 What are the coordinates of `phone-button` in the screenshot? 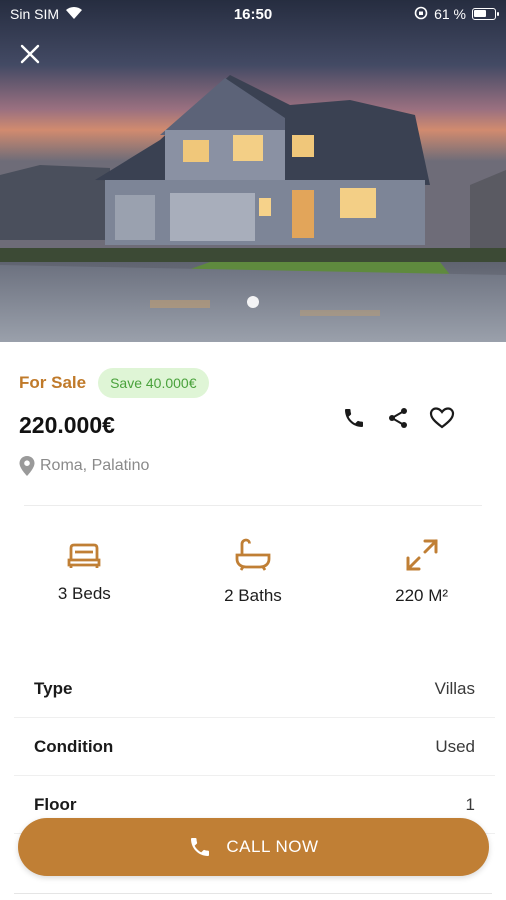 It's located at (354, 418).